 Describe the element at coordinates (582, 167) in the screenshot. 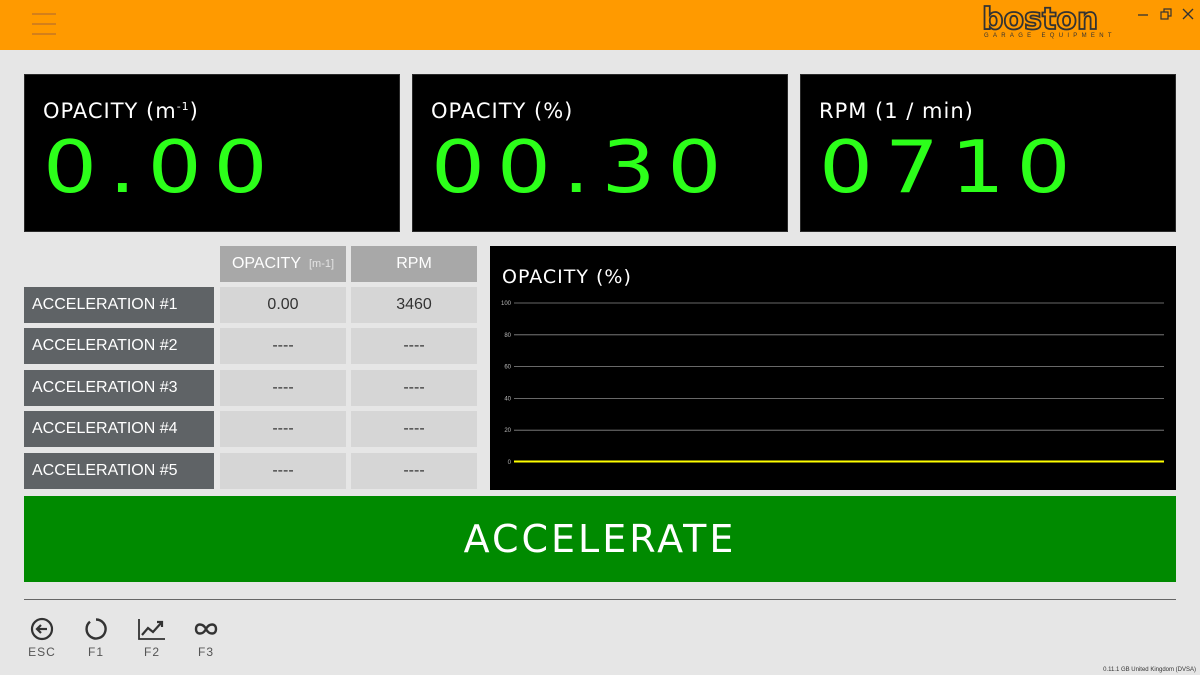

I see `metric-value: 00.30` at that location.